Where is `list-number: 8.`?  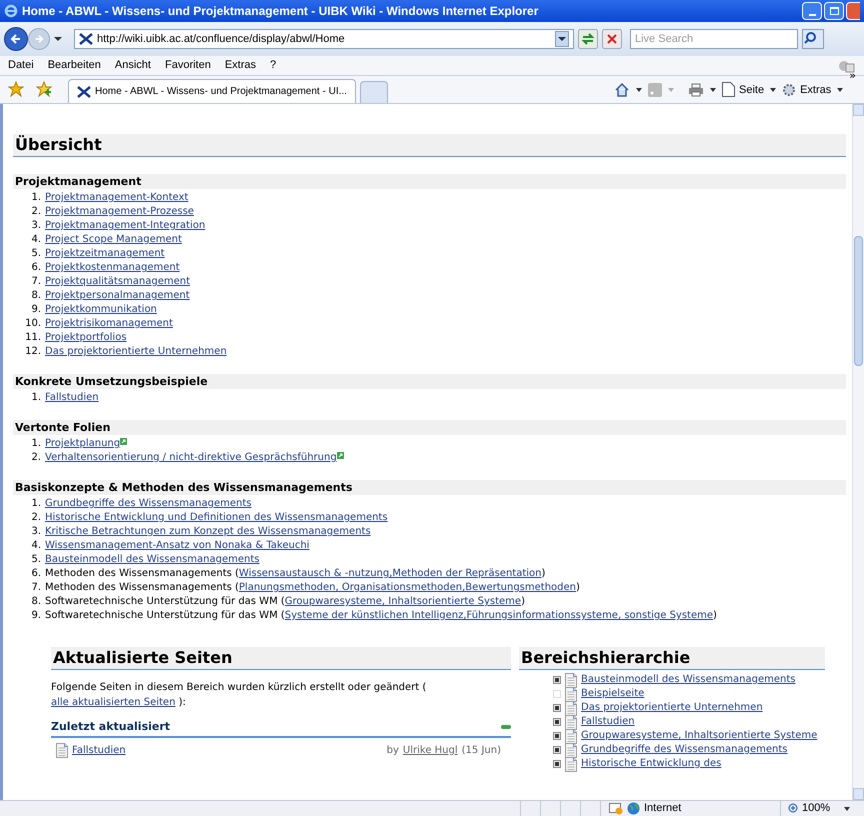
list-number: 8. is located at coordinates (36, 602).